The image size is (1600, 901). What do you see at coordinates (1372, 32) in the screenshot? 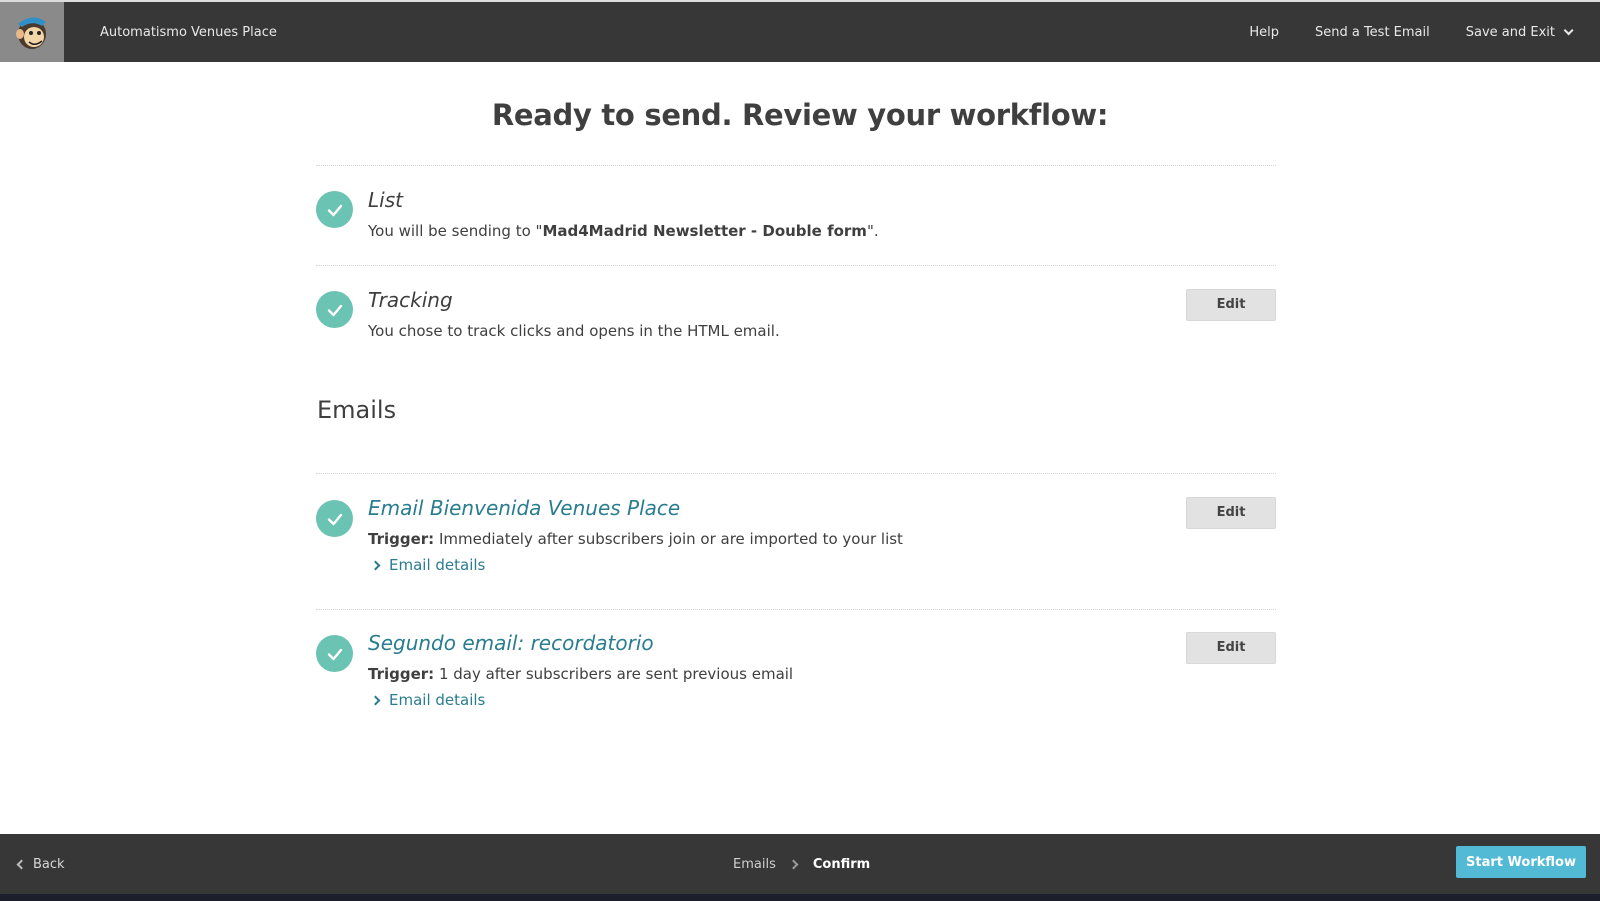
I see `send-test-email-link: Send a Test Email` at bounding box center [1372, 32].